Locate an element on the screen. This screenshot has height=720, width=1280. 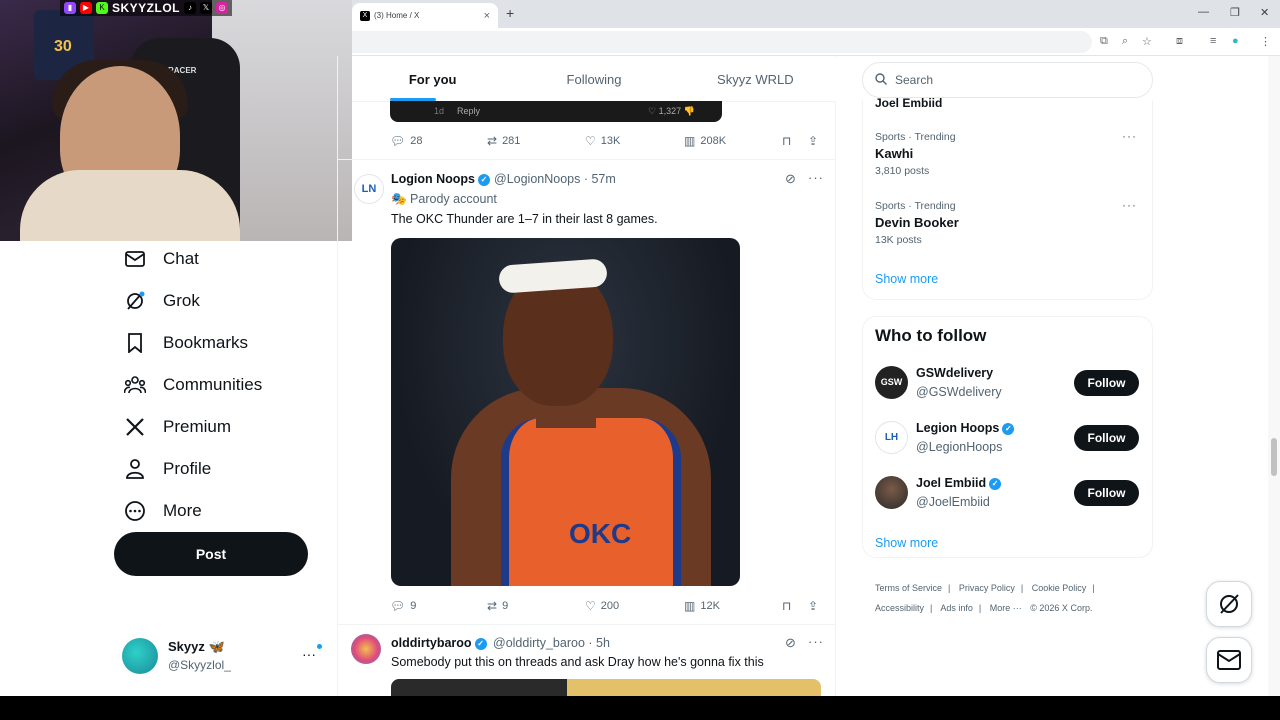
messages-fab-button is located at coordinates (1229, 660).